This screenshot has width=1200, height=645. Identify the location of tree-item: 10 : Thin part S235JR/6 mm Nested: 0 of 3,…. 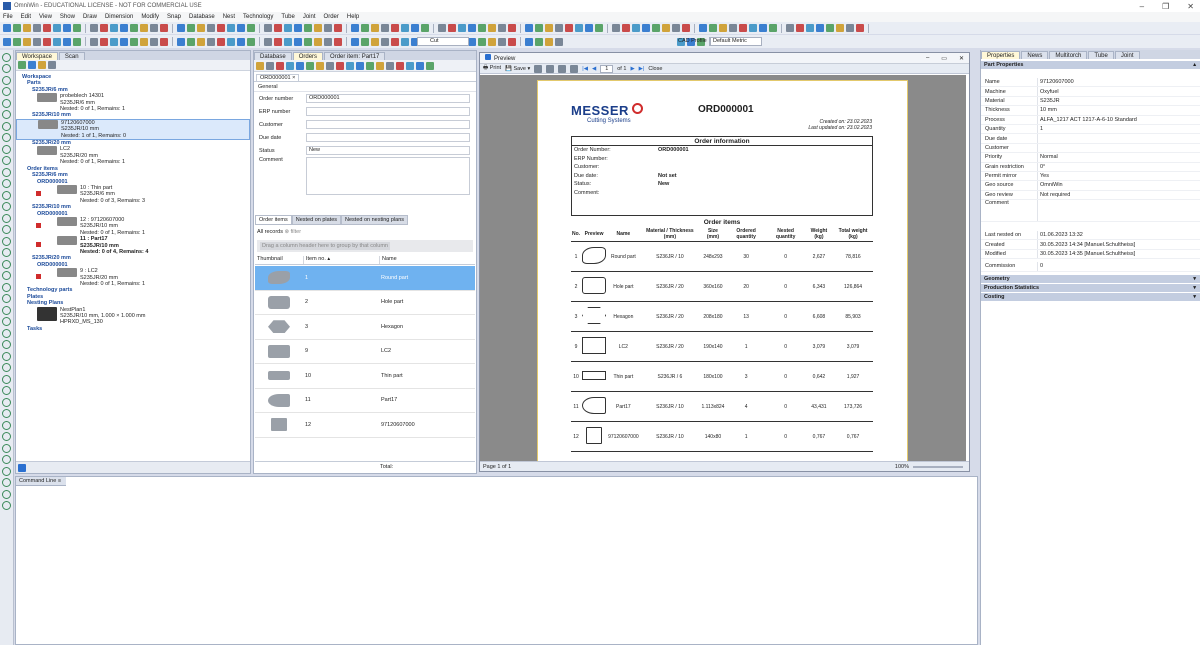
(133, 194).